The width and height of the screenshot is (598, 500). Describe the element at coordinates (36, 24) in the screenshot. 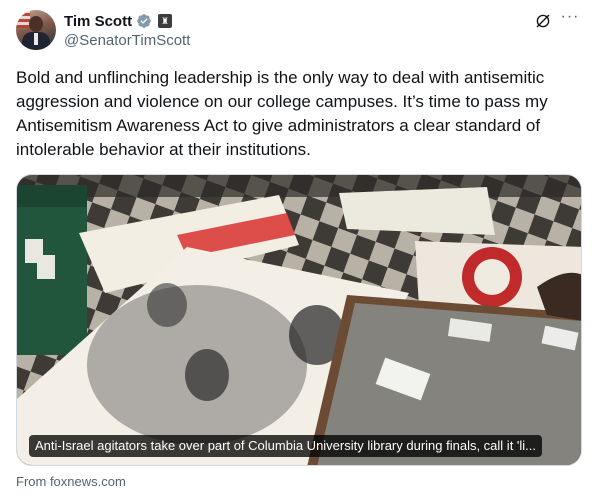

I see `avatar-head` at that location.